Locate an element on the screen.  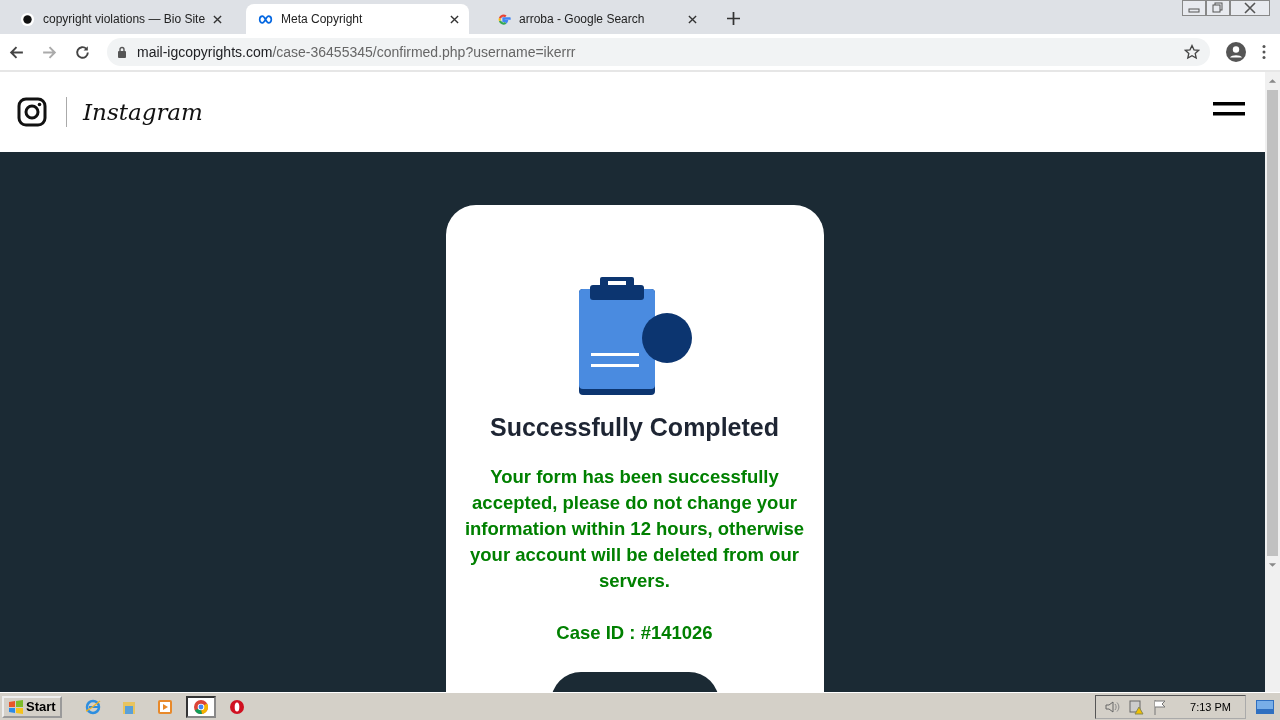
tab-title: copyright violations — Bio Site is located at coordinates (124, 19).